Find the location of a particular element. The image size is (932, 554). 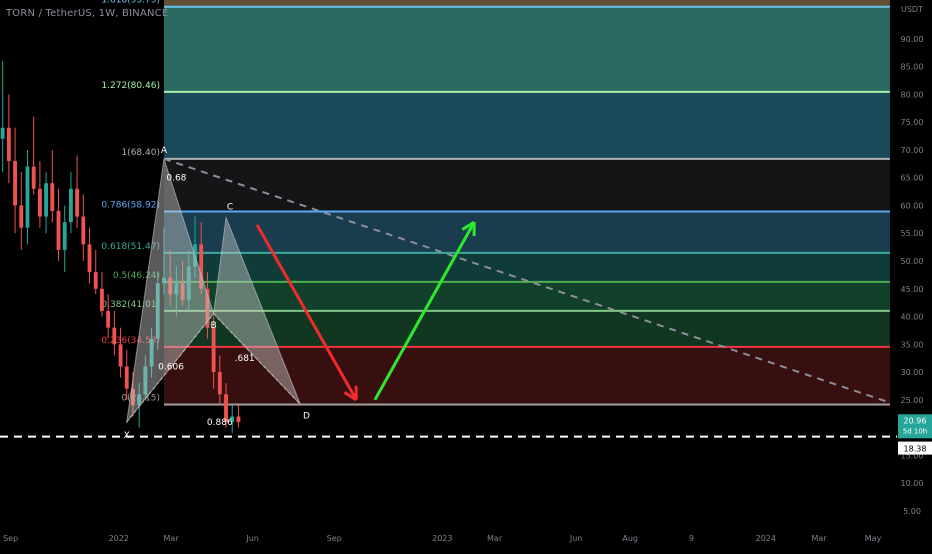

y-tick-label: 60.00 is located at coordinates (912, 205).